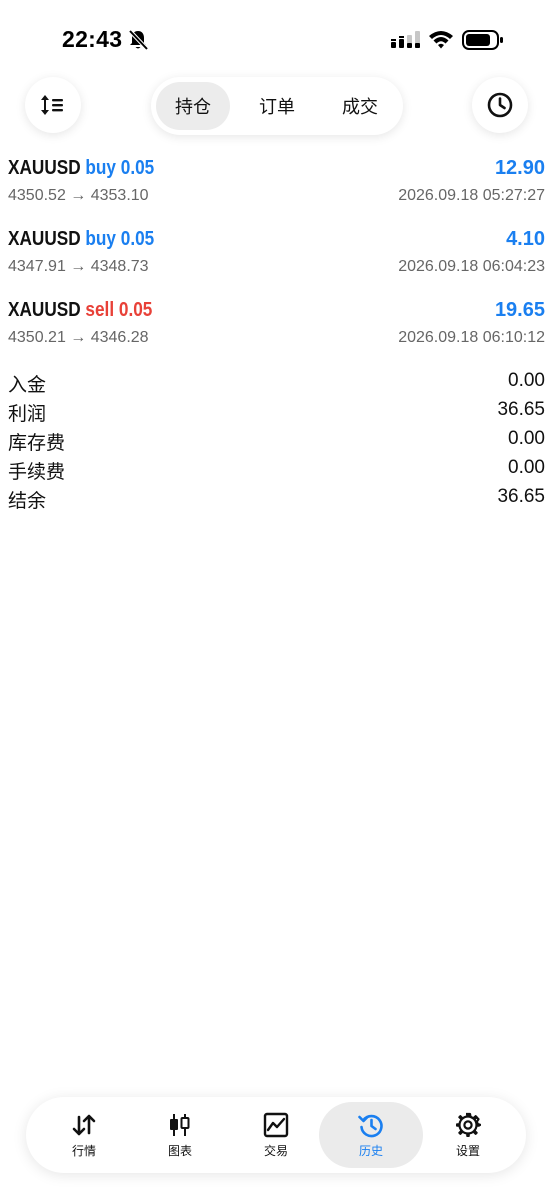  What do you see at coordinates (179, 1150) in the screenshot?
I see `nav-label: 图表` at bounding box center [179, 1150].